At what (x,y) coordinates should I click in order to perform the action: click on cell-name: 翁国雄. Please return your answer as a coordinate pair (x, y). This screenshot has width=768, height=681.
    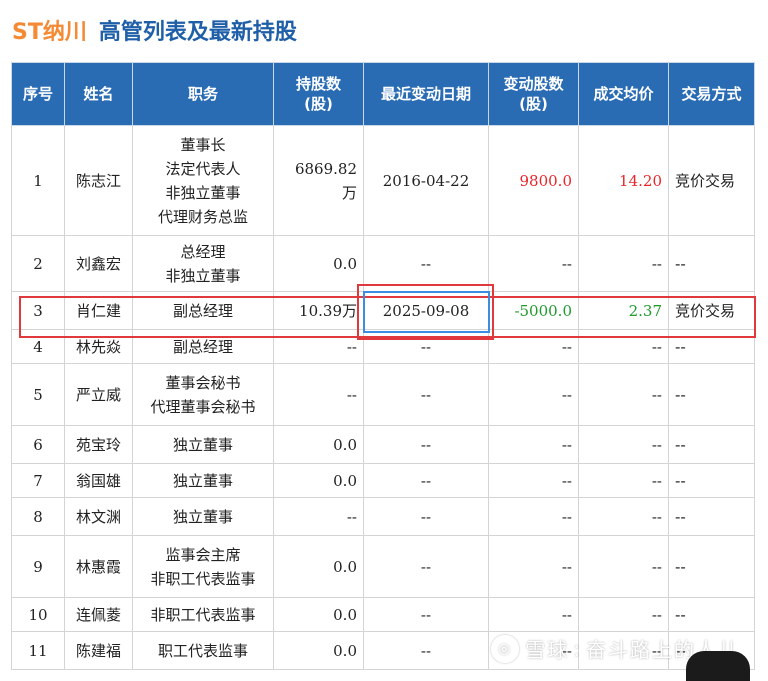
    Looking at the image, I should click on (98, 480).